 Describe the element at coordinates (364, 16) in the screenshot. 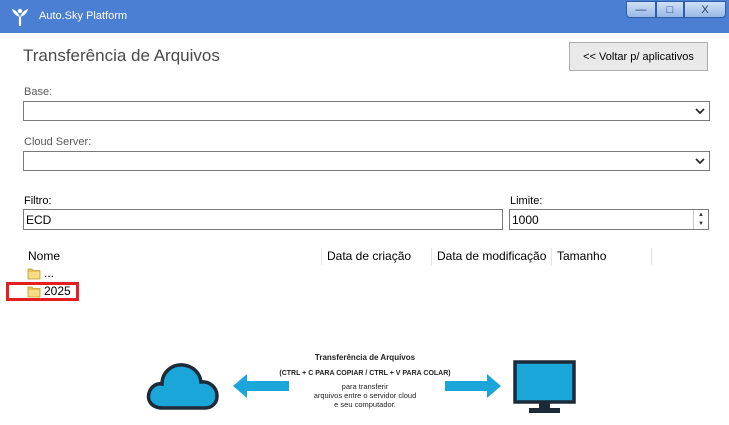

I see `title-bar: Auto.Sky Platform — □ X` at that location.